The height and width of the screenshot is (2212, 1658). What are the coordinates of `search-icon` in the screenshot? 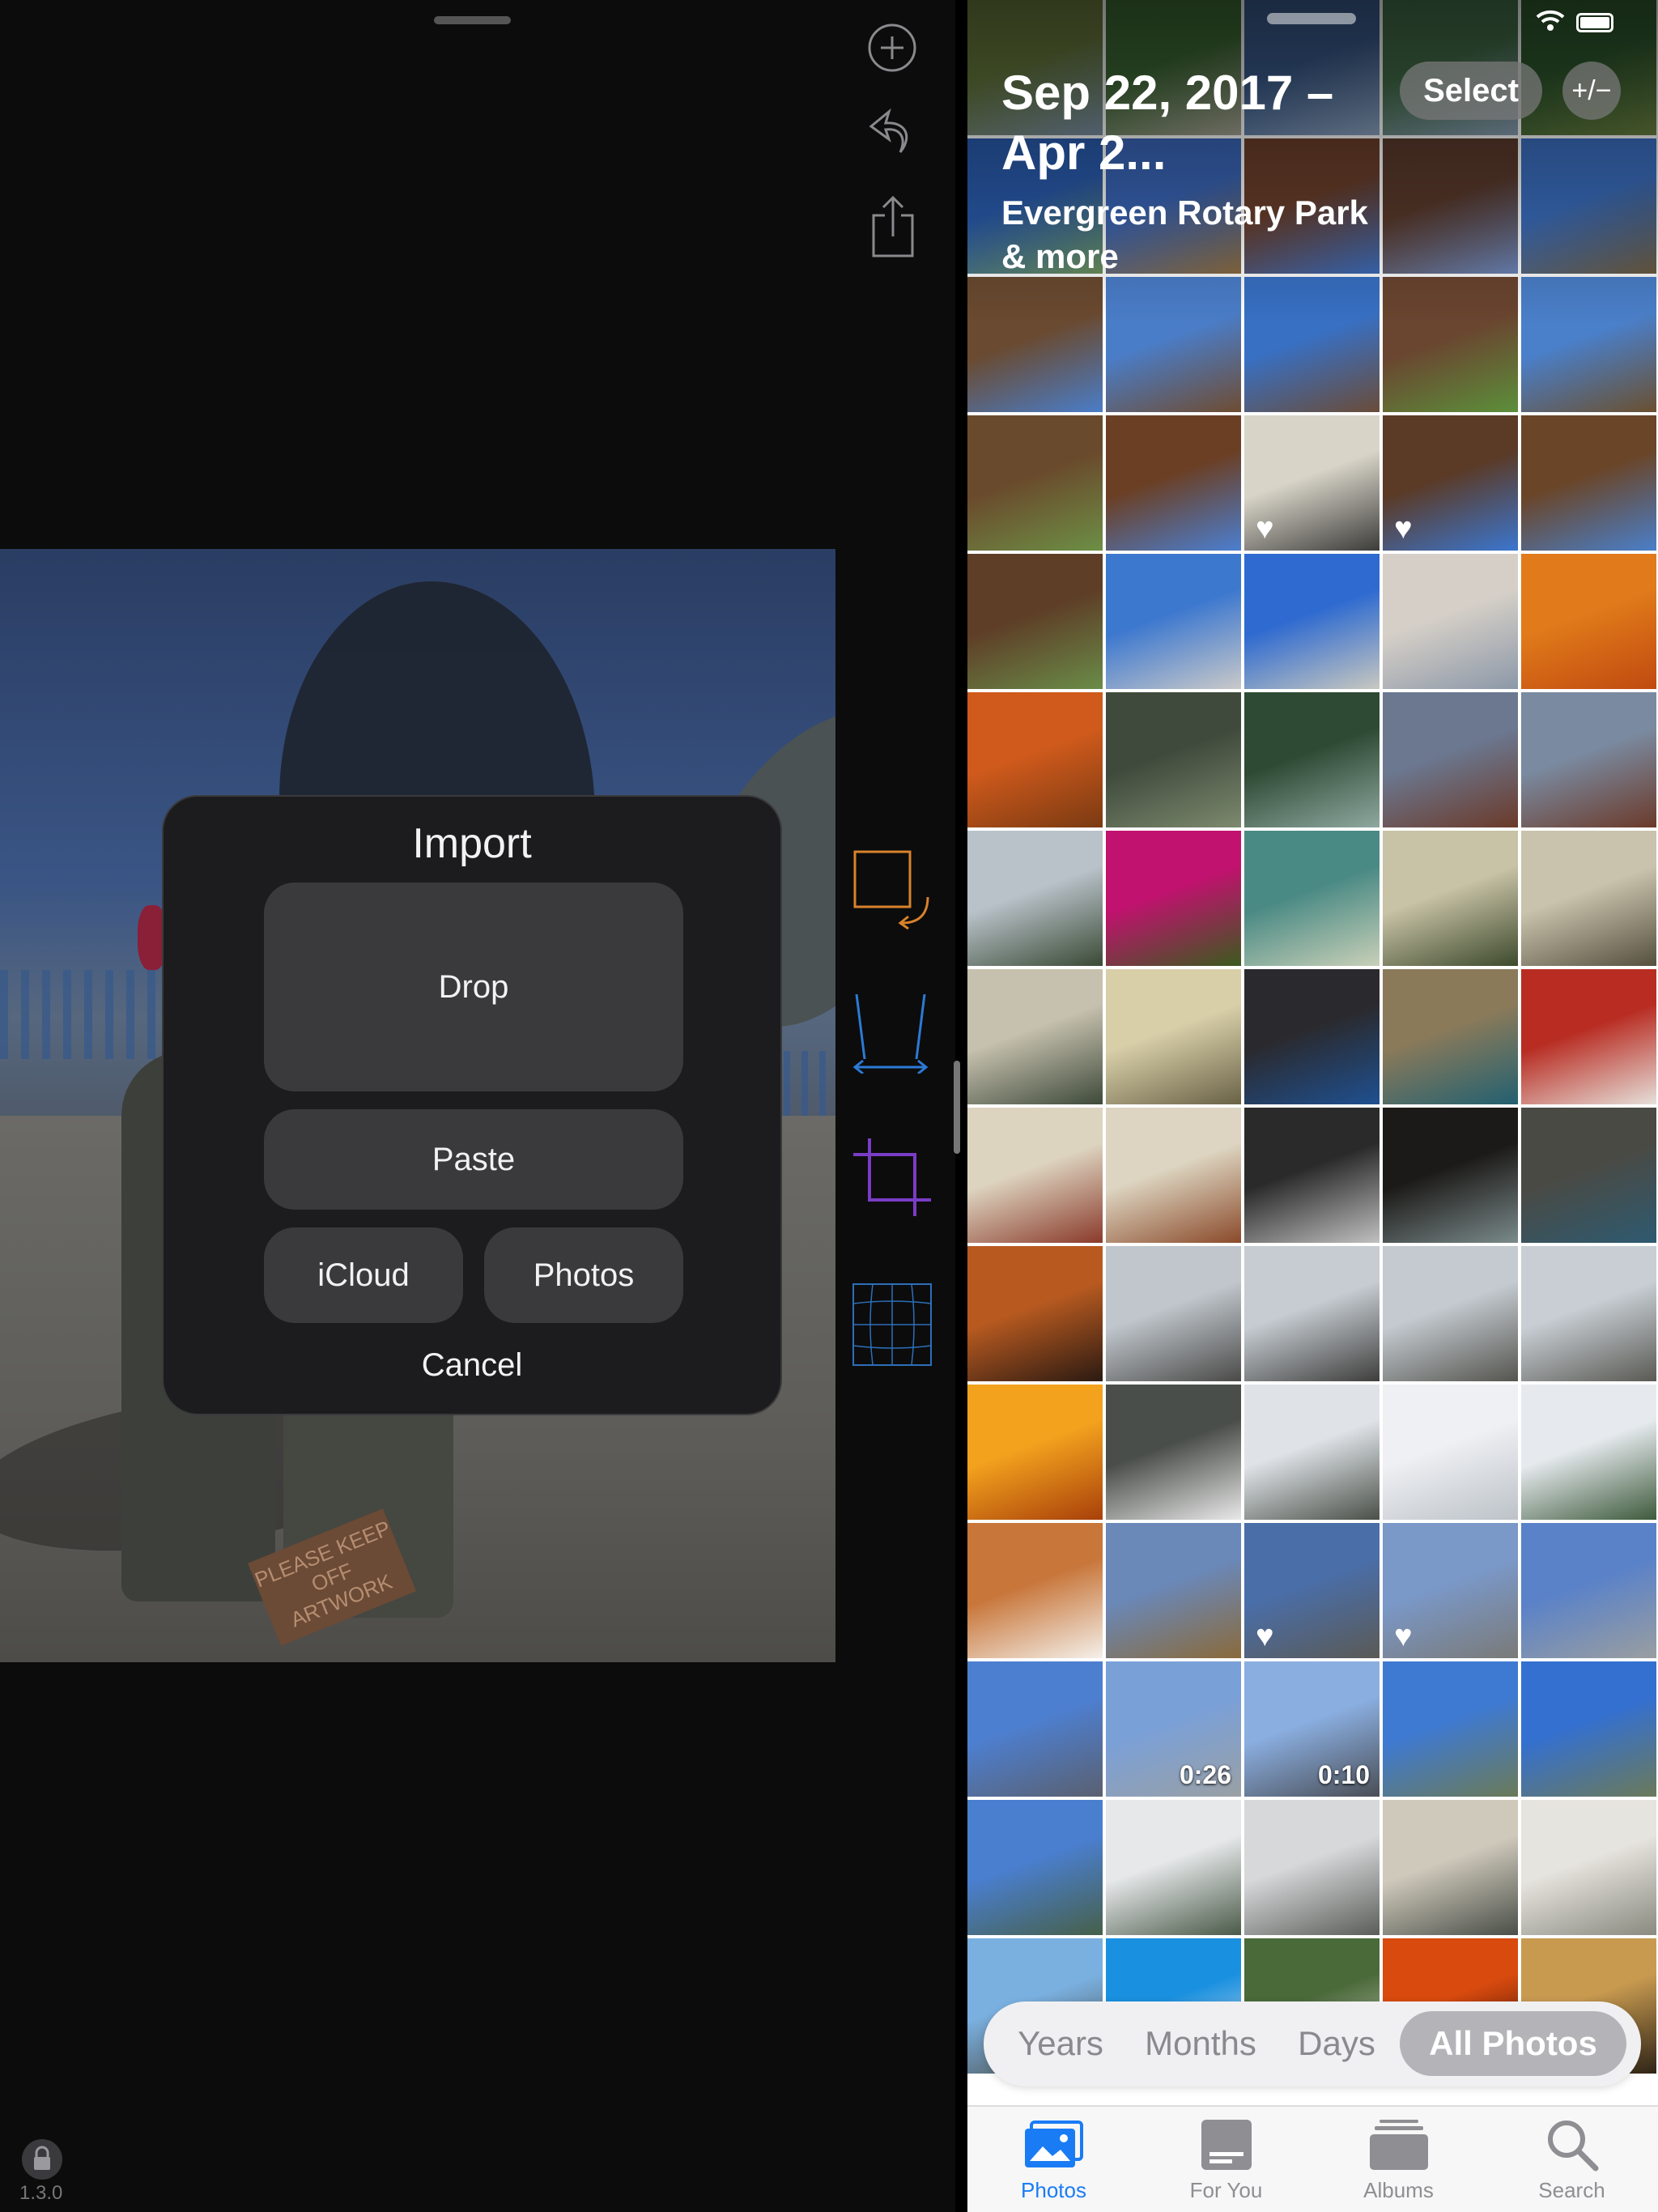 It's located at (1572, 2145).